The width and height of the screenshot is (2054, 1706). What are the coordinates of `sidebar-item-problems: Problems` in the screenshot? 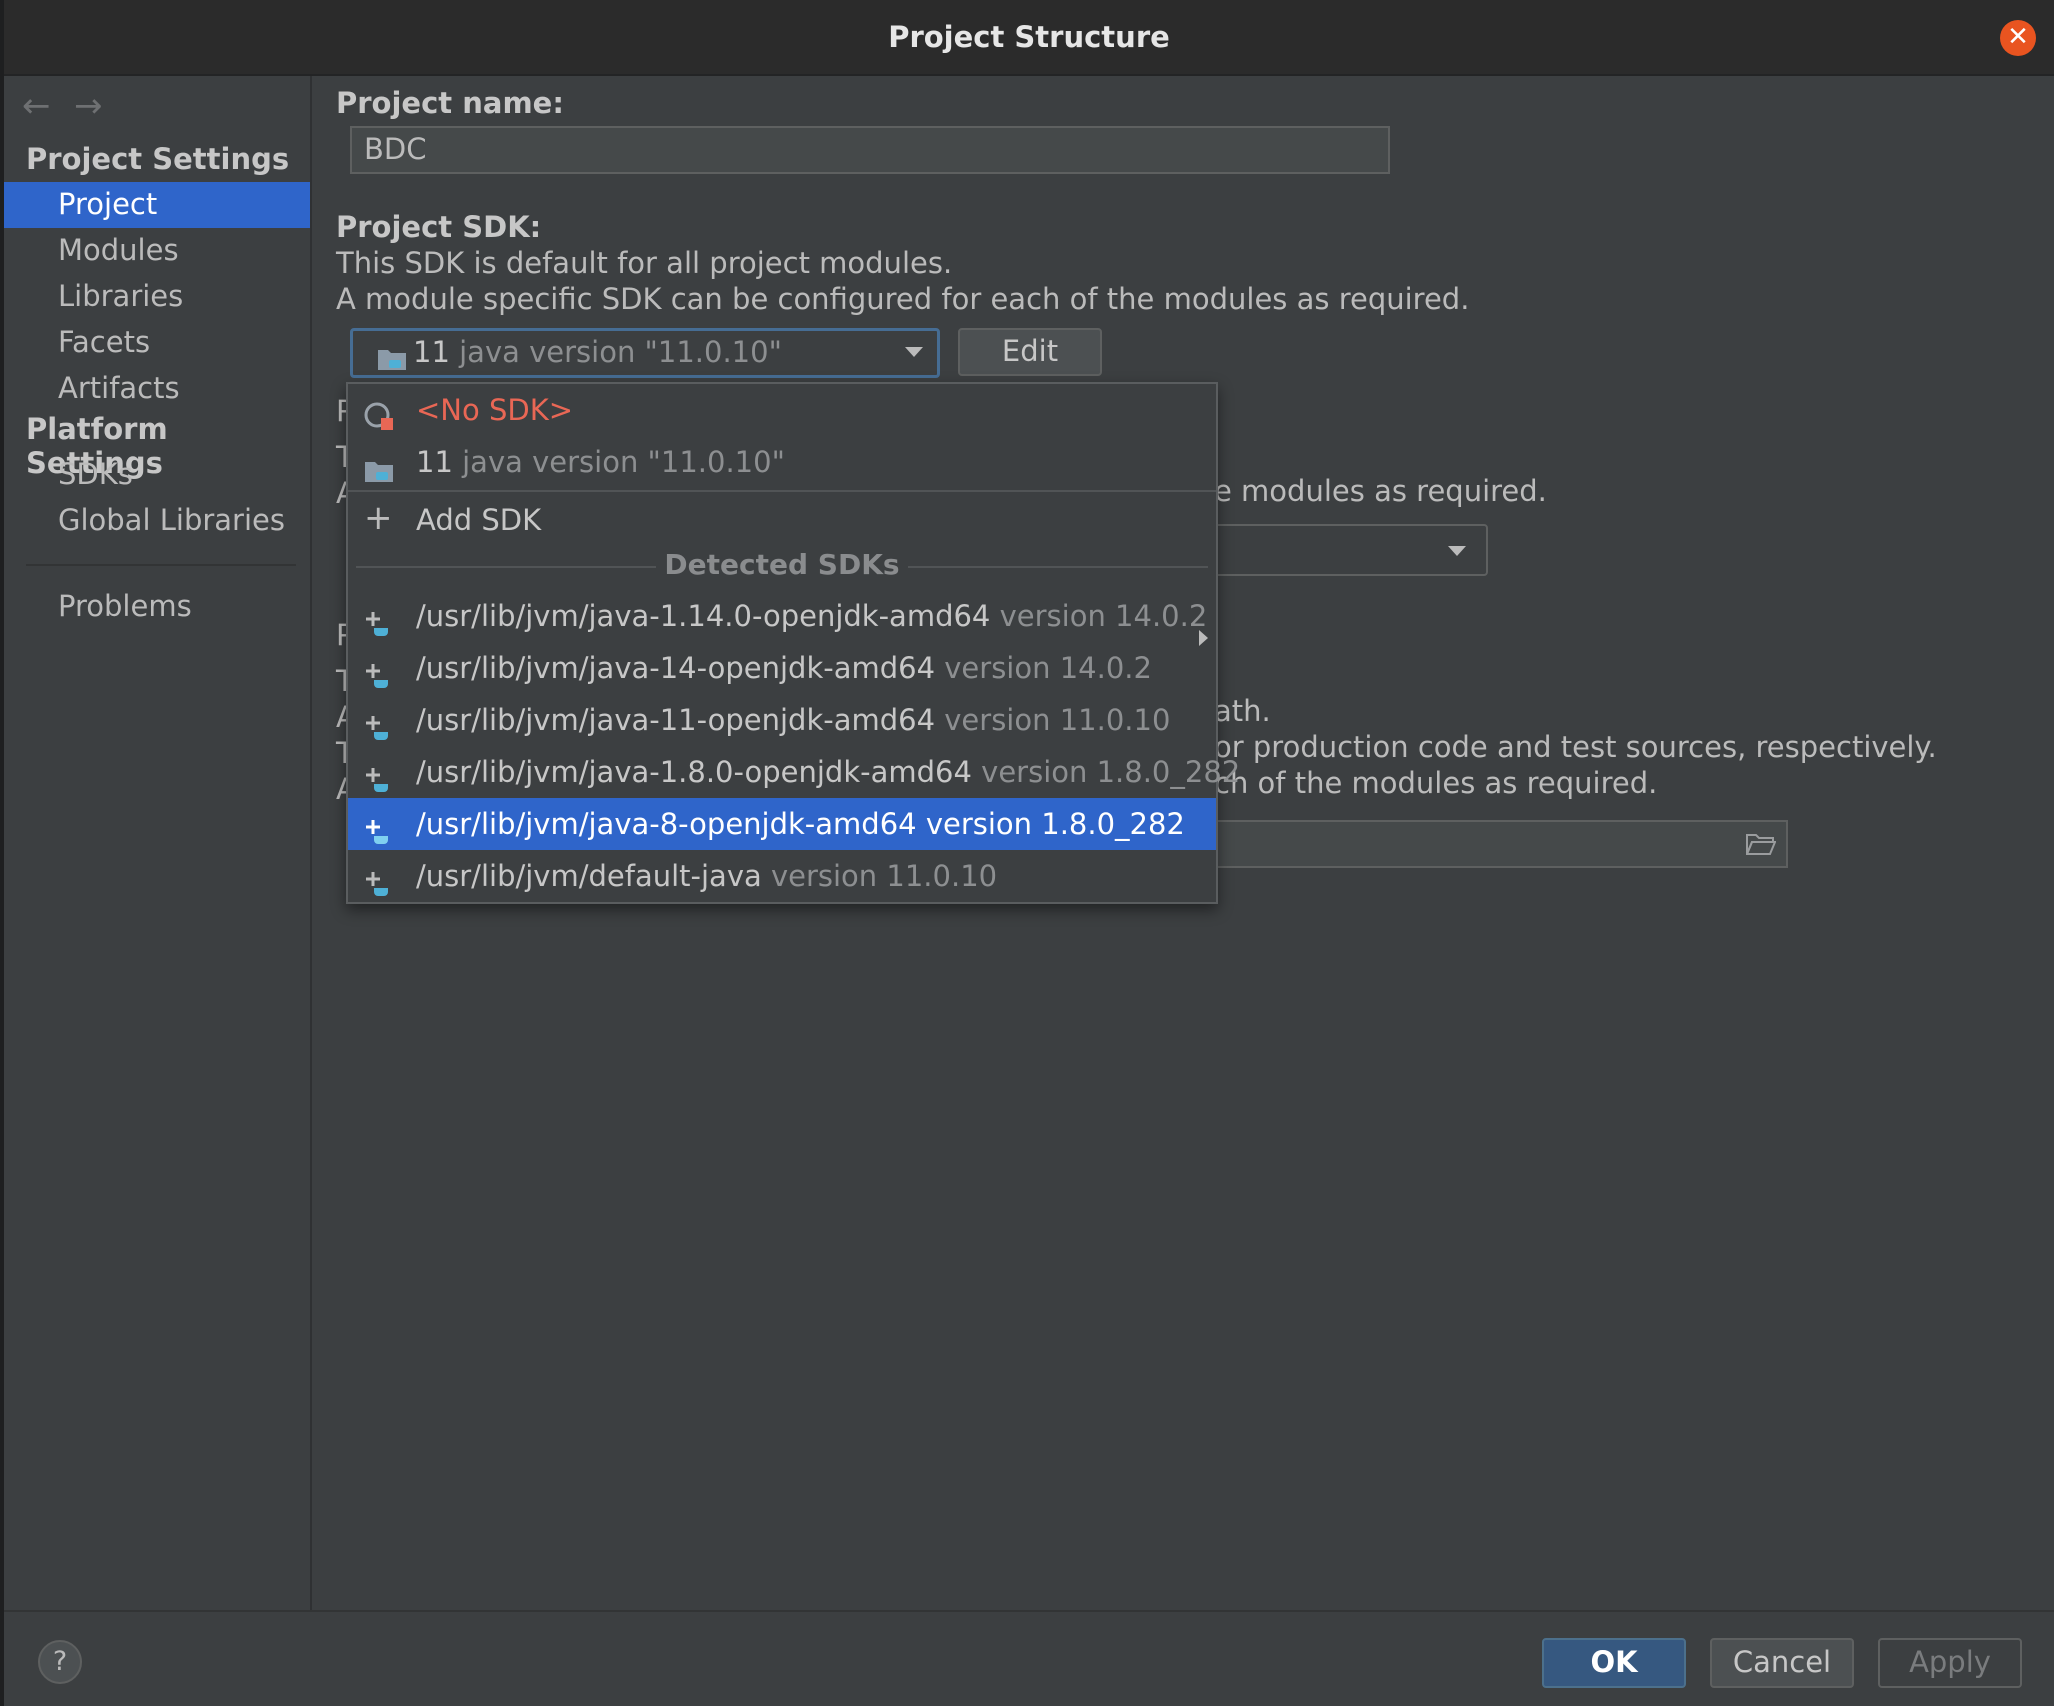 It's located at (157, 607).